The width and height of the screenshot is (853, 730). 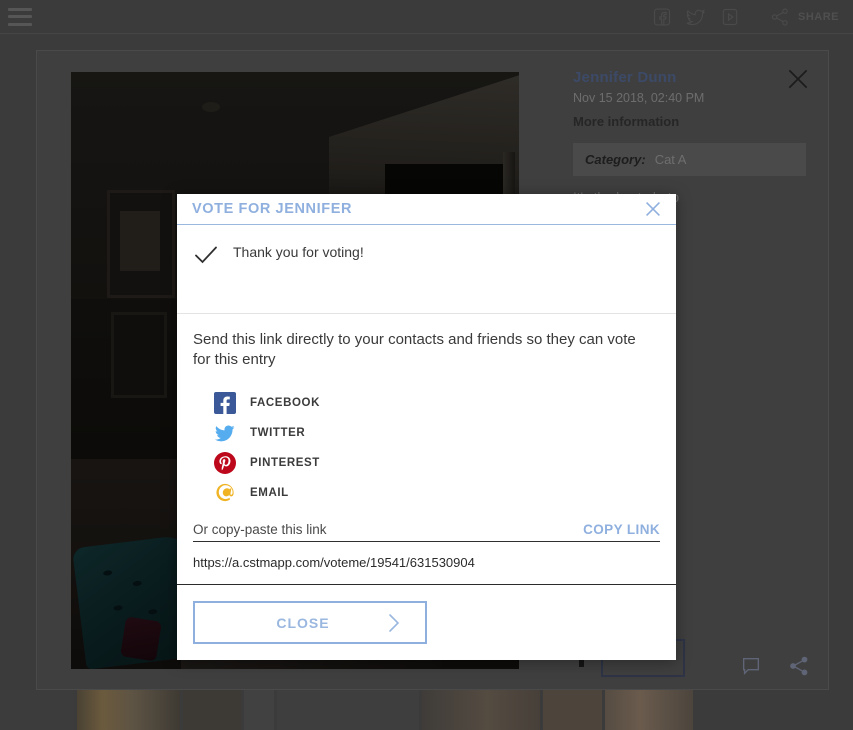 What do you see at coordinates (752, 17) in the screenshot?
I see `top-bar-actions: SHARE` at bounding box center [752, 17].